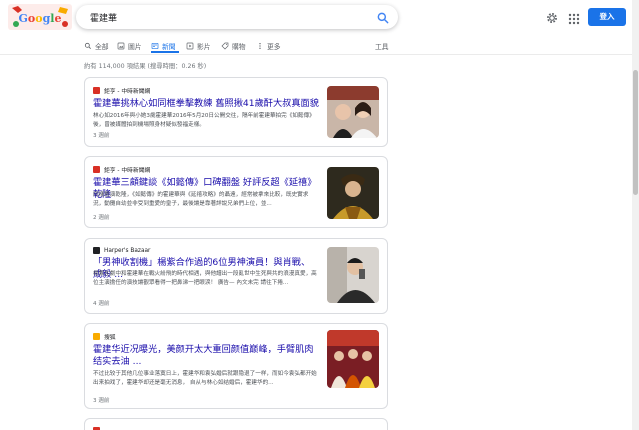  Describe the element at coordinates (145, 66) in the screenshot. I see `result-stats: 約有 114,000 項結果 (搜尋時間：0.26 秒)` at that location.